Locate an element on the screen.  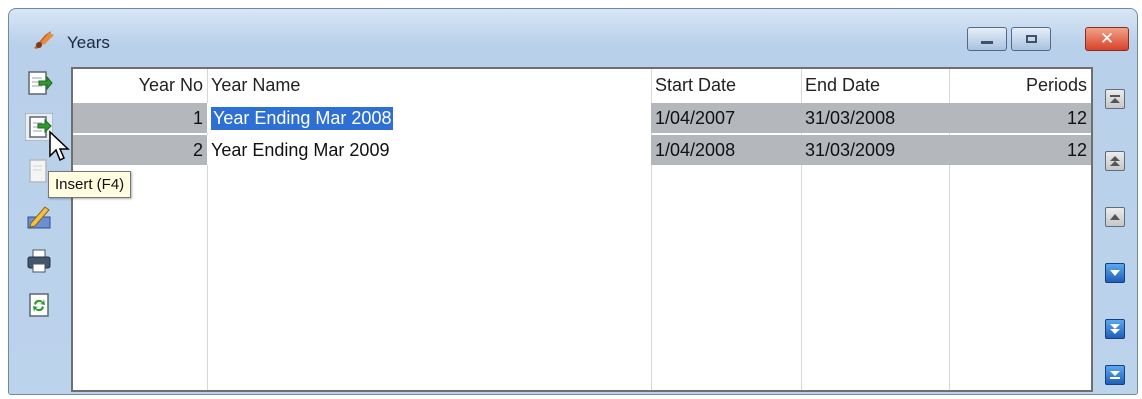
prior-record-button is located at coordinates (1115, 217).